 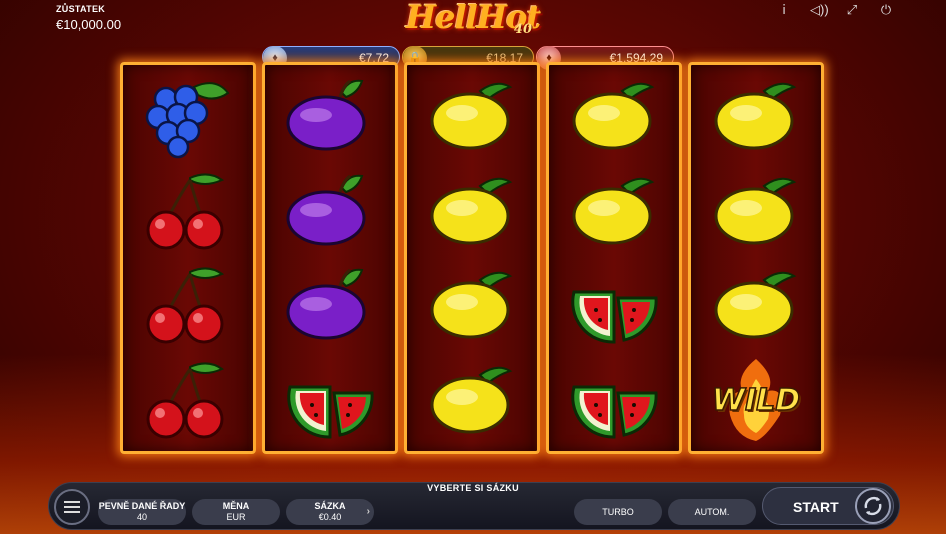 I want to click on bet-label: SÁZKA, so click(x=330, y=506).